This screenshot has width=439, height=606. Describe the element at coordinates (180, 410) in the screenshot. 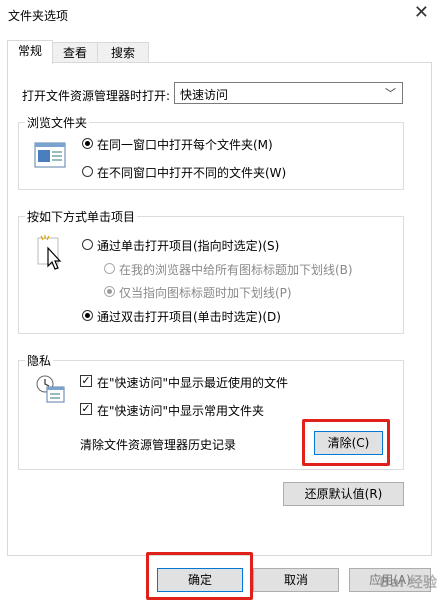

I see `frequent-folders-label: 在"快速访问"中显示常用文件夹` at that location.